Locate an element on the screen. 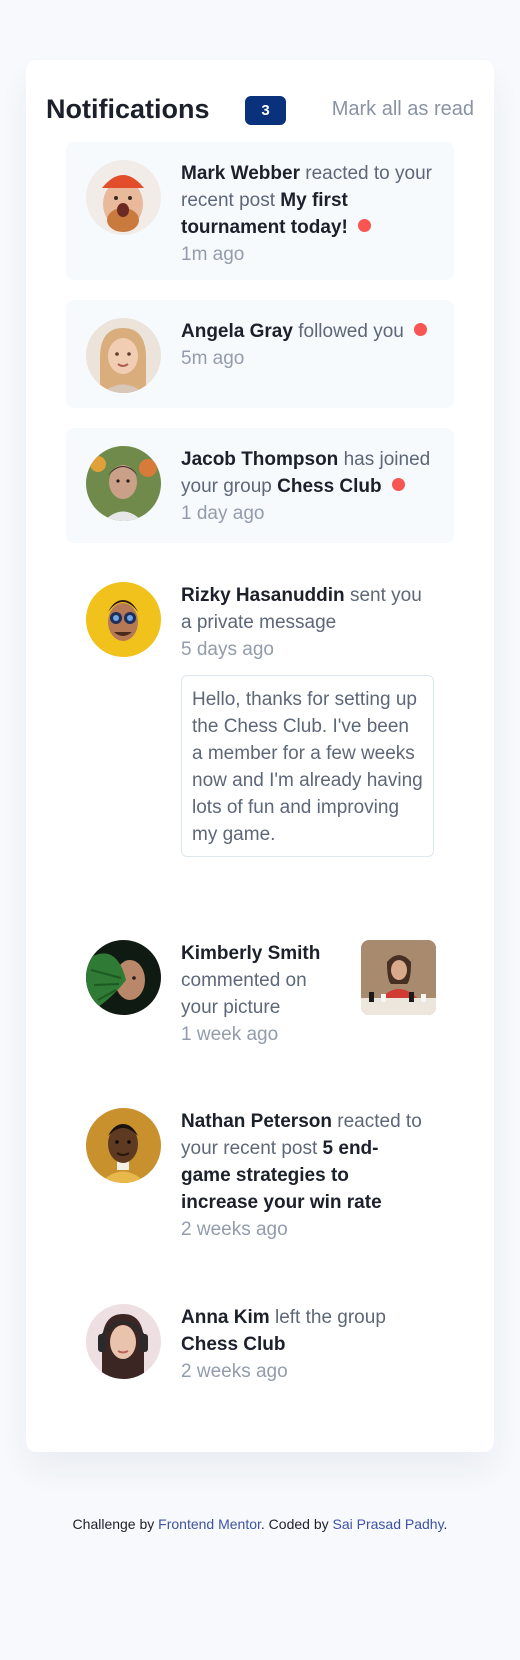  avatar-rizky-hasanuddin-icon is located at coordinates (123, 619).